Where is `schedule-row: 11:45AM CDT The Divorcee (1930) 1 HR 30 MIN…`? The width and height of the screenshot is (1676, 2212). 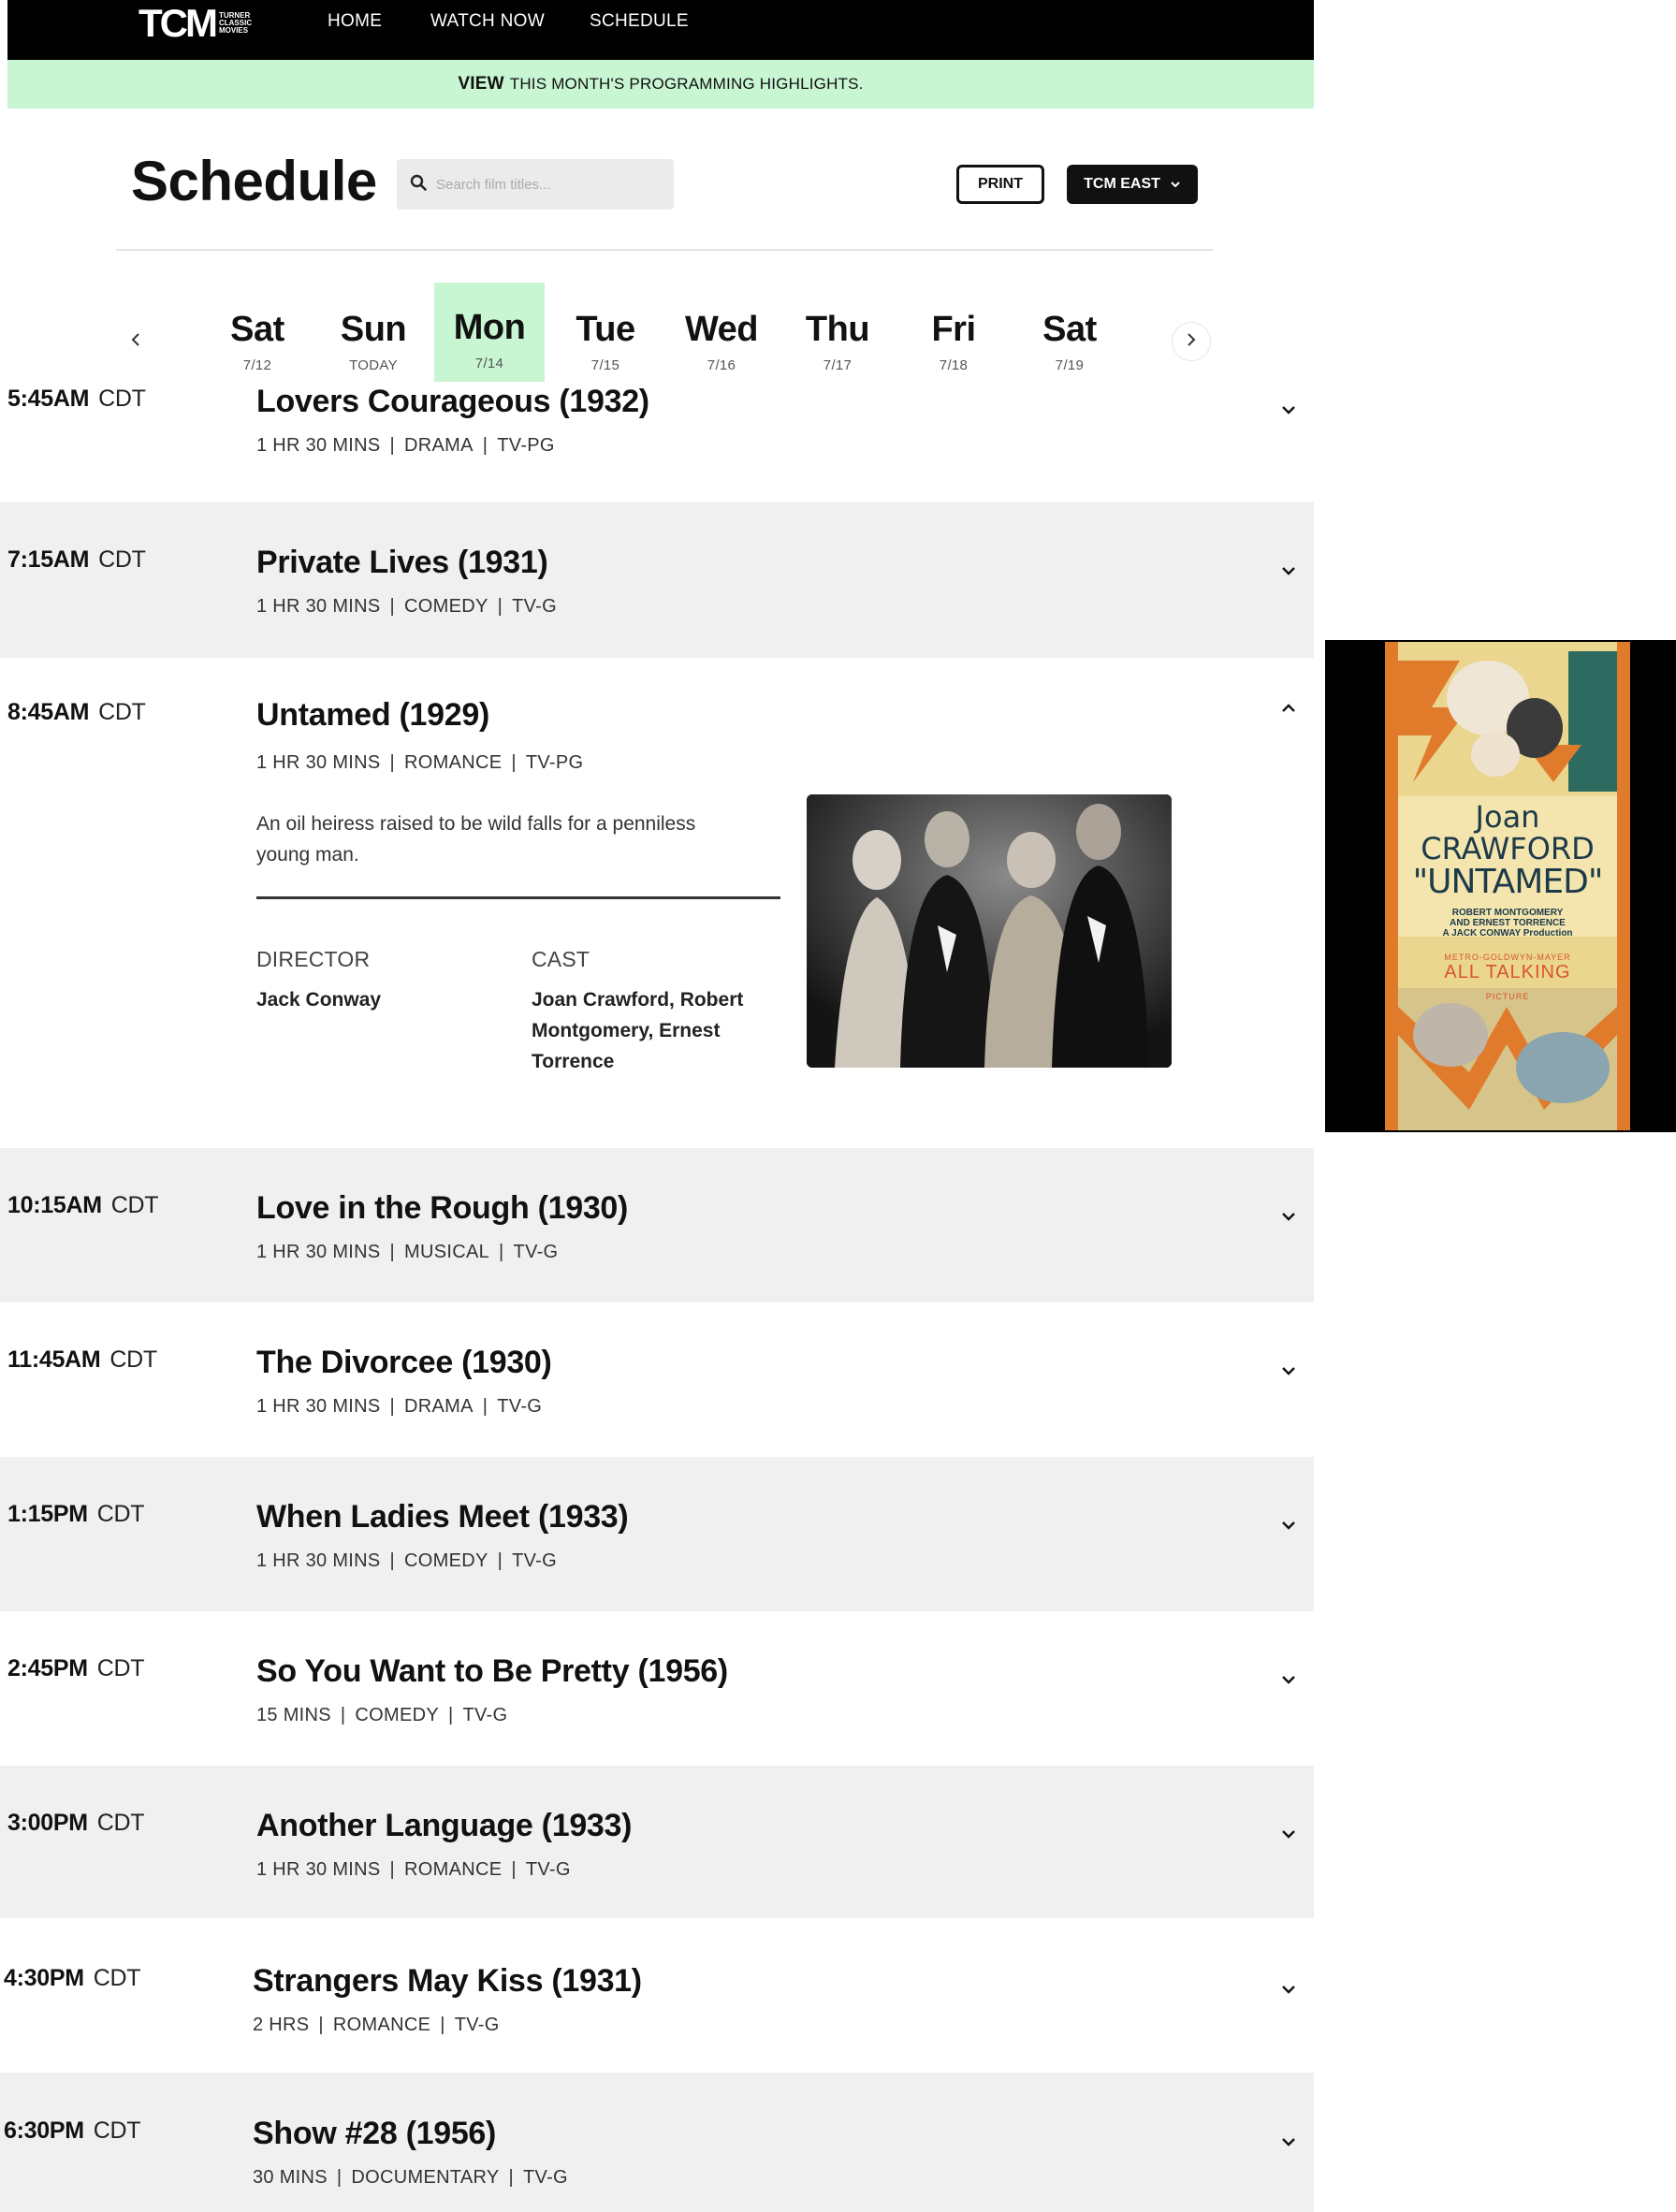
schedule-row: 11:45AM CDT The Divorcee (1930) 1 HR 30 MIN… is located at coordinates (657, 1379).